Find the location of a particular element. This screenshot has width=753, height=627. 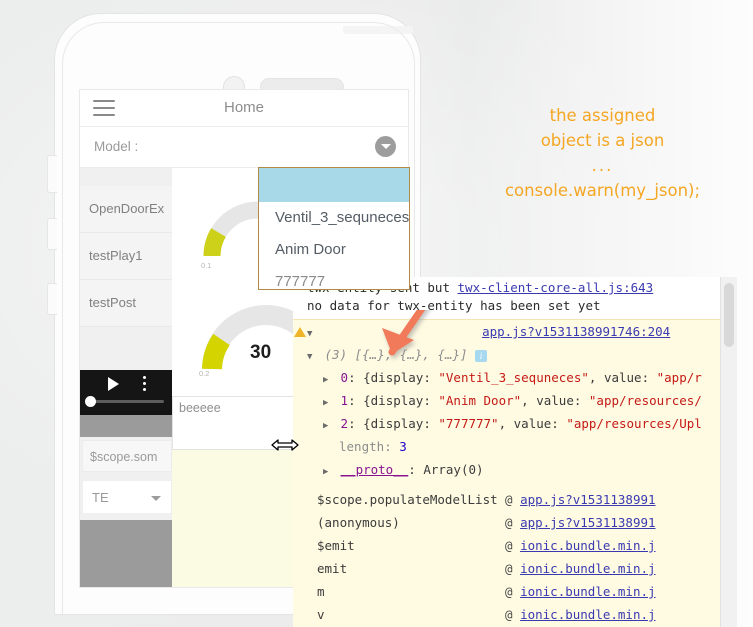

stack-function-name: (anonymous) is located at coordinates (358, 522).